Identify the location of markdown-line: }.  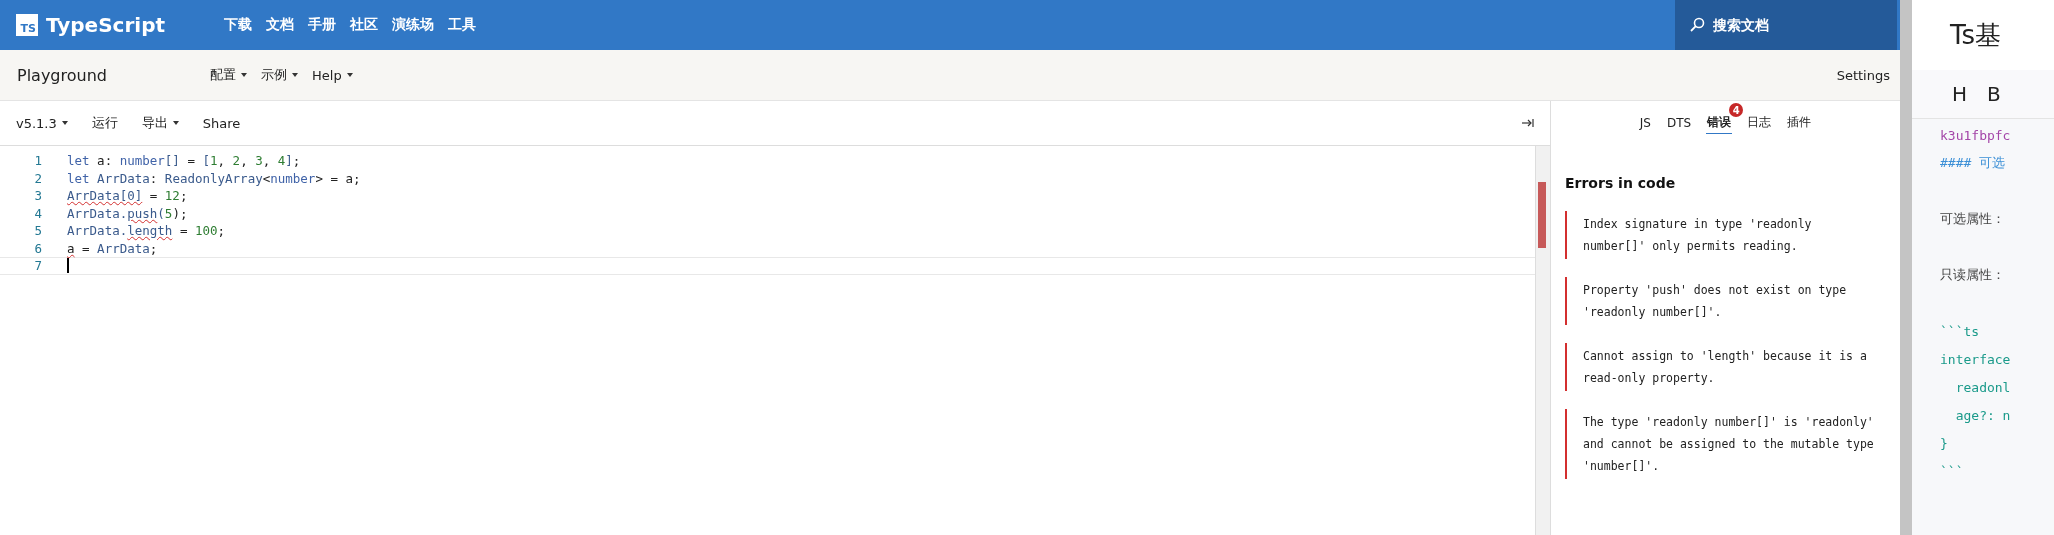
(1944, 443).